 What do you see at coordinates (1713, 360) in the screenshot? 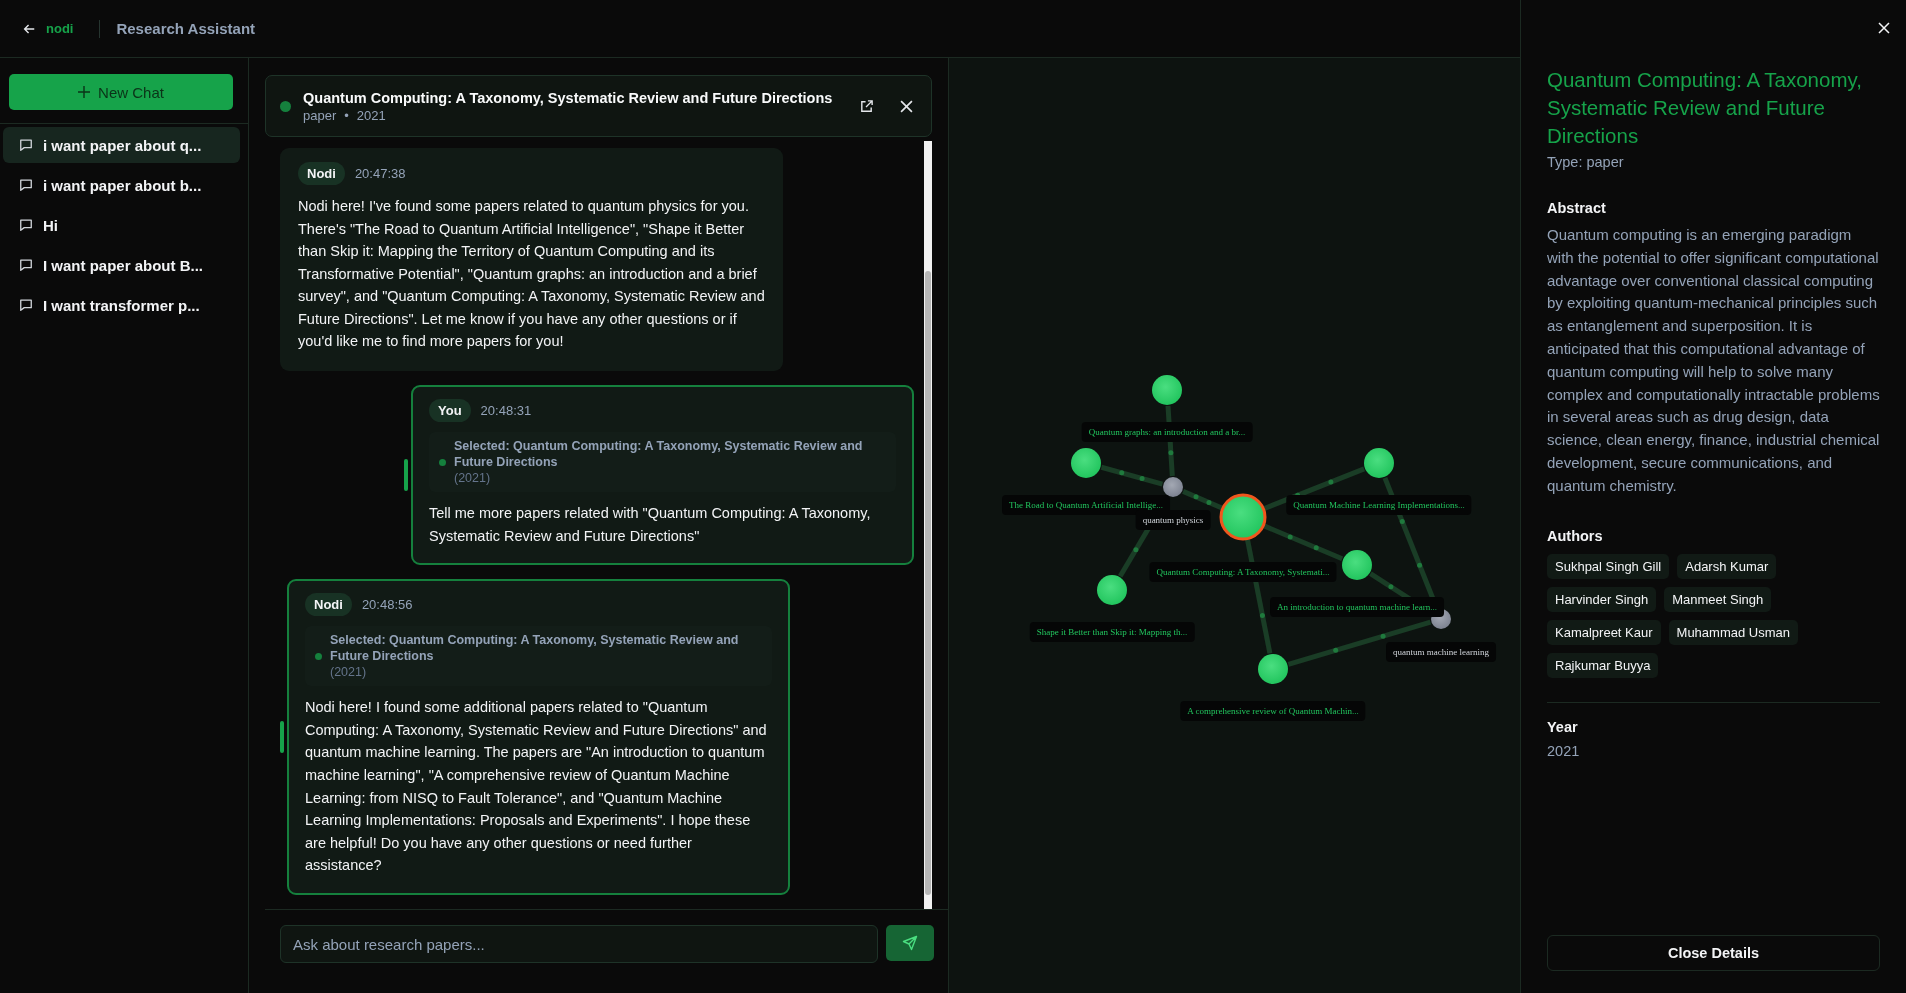
I see `abstract-text: Quantum computing is an emerging paradigm with the potential to offer significant computational advantage over conventional classical computing by exploiting quantum-mechanical principles such as entanglement and superposition. It is anticipated that this computational advantage of quantum computing will help to solve many complex and computationally intractable problems in several areas such as drug design, data science, clean energy, finance, industrial chemical development, secure communications, and quantum chemistry.` at bounding box center [1713, 360].